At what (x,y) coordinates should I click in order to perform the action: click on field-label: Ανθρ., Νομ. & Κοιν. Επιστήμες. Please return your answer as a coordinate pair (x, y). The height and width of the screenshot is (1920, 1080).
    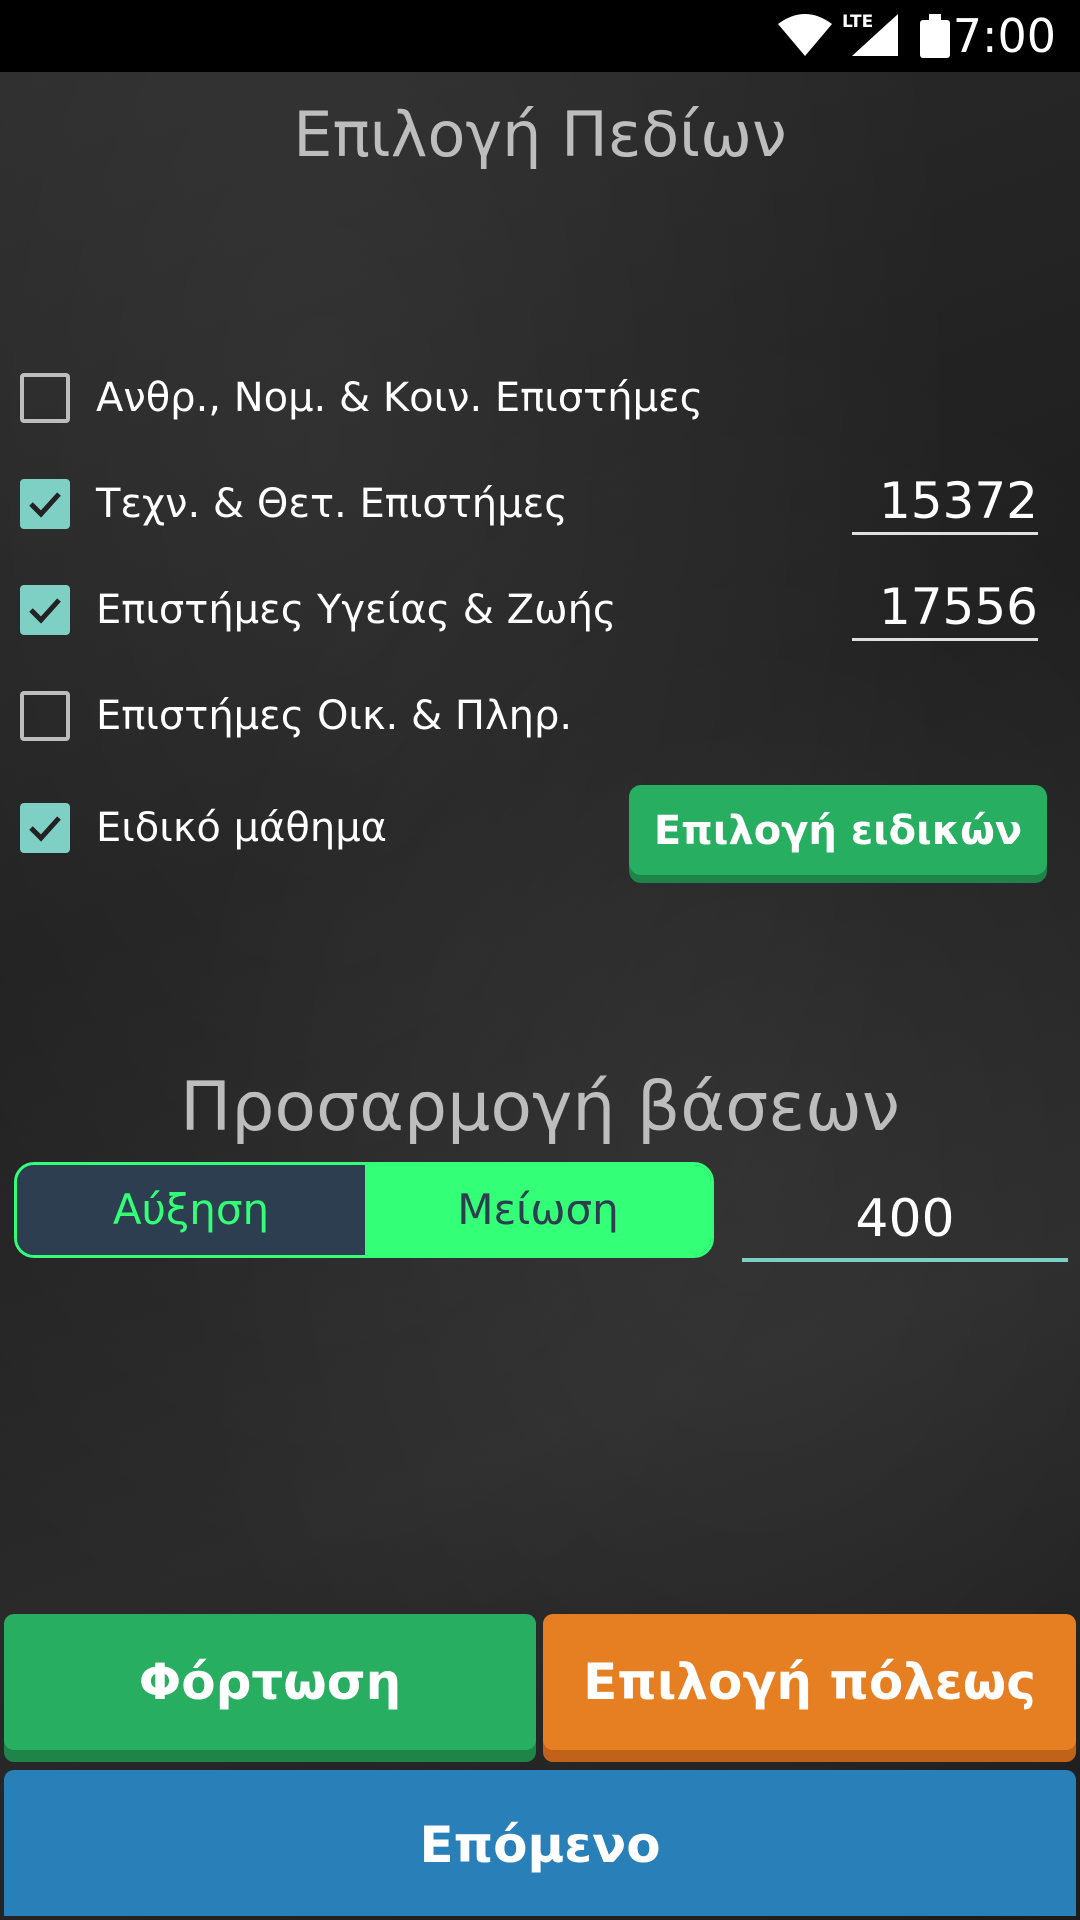
    Looking at the image, I should click on (400, 398).